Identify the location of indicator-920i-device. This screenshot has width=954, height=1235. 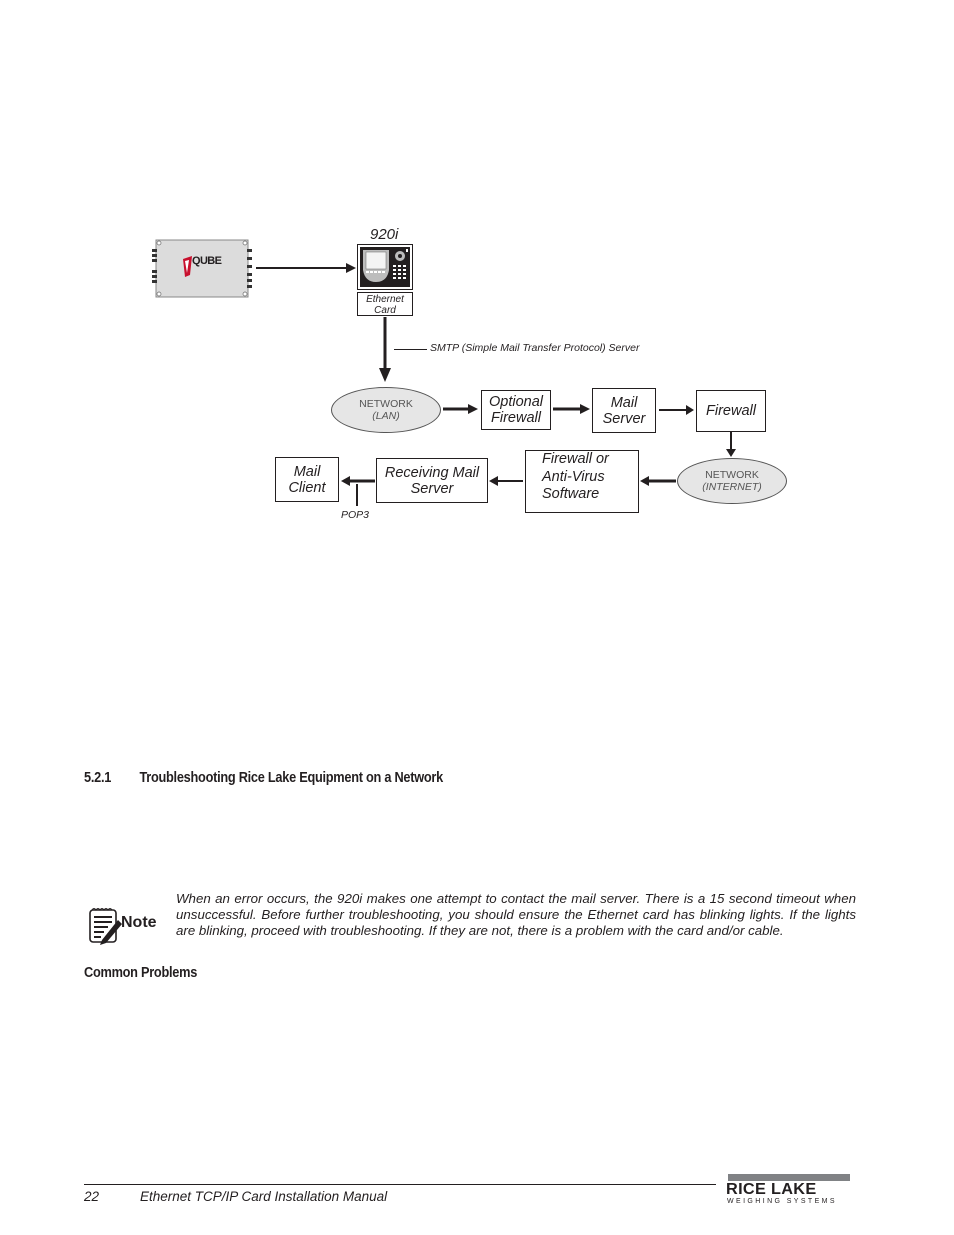
(385, 267).